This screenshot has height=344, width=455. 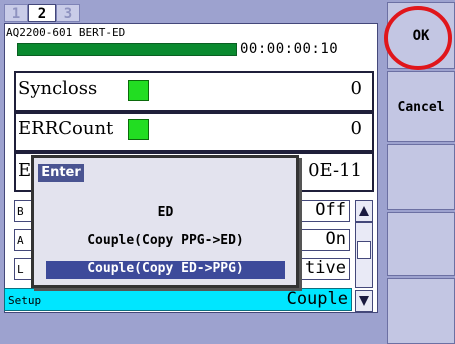 What do you see at coordinates (20, 211) in the screenshot?
I see `settings-row-name: B` at bounding box center [20, 211].